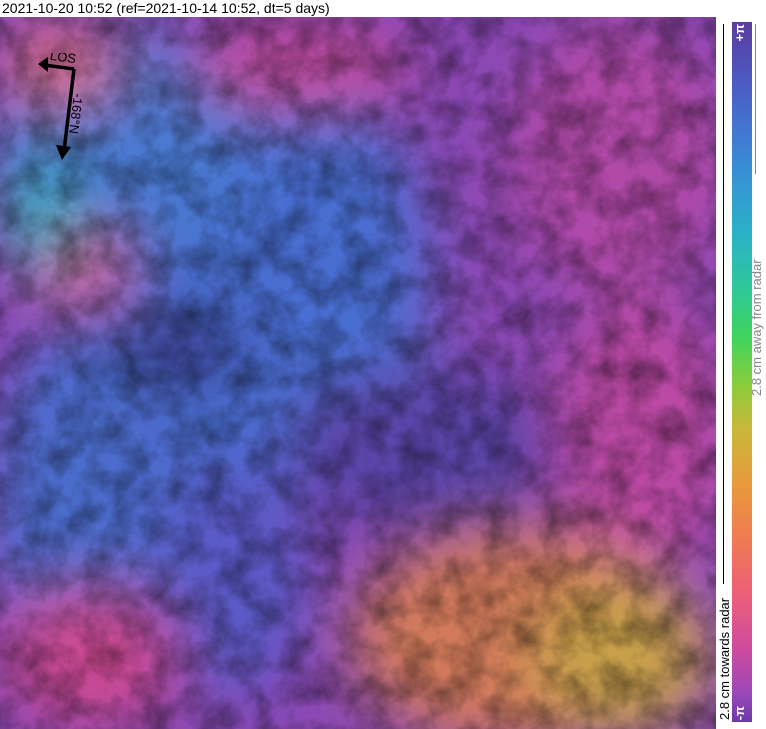  What do you see at coordinates (62, 106) in the screenshot?
I see `los-compass: LOS -168°N` at bounding box center [62, 106].